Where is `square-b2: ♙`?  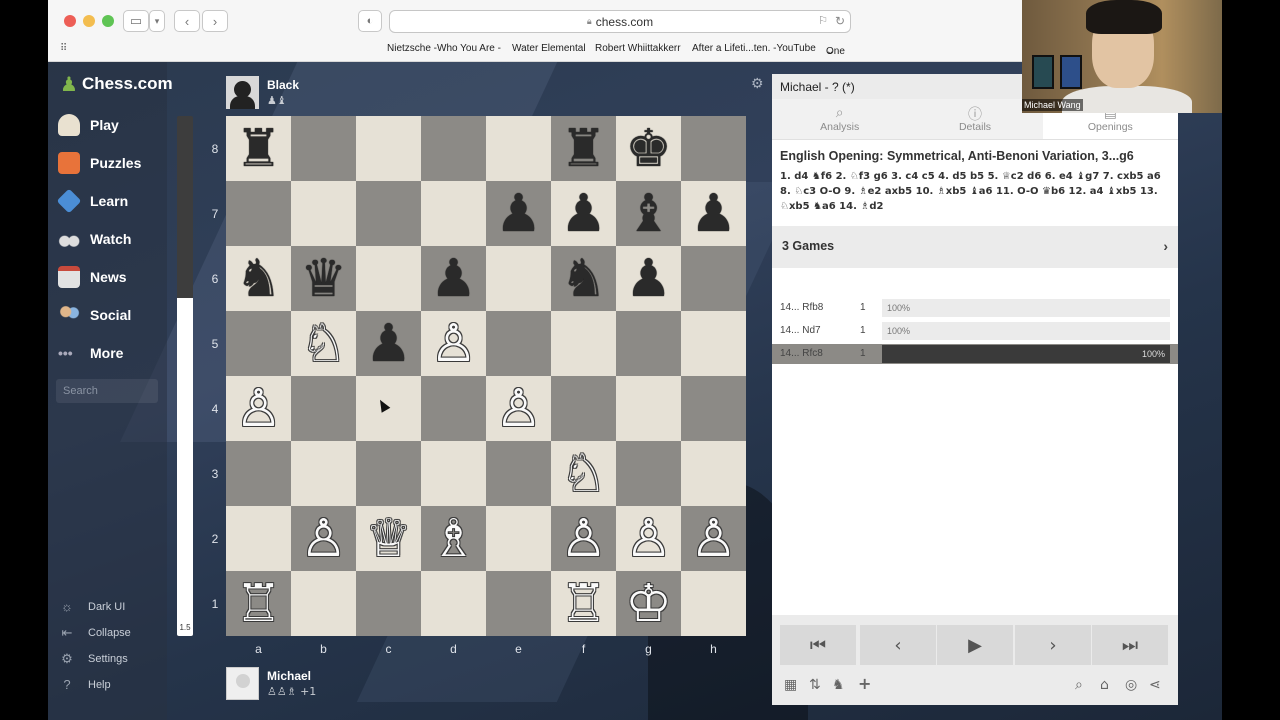 square-b2: ♙ is located at coordinates (323, 538).